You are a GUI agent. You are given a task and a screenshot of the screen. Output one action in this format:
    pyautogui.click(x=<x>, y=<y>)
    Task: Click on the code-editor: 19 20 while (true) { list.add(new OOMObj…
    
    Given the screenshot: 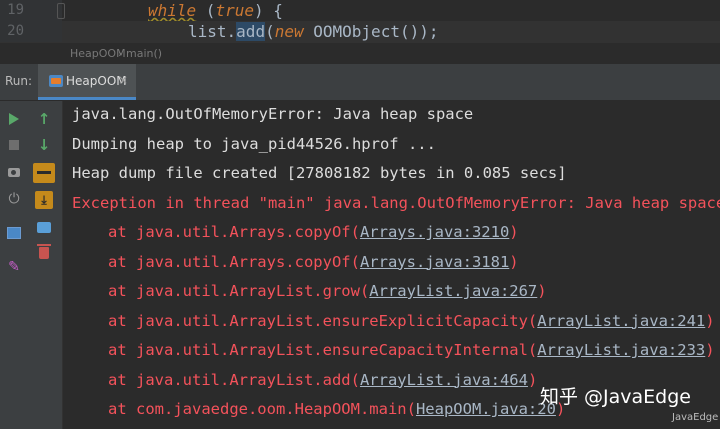 What is the action you would take?
    pyautogui.click(x=360, y=21)
    